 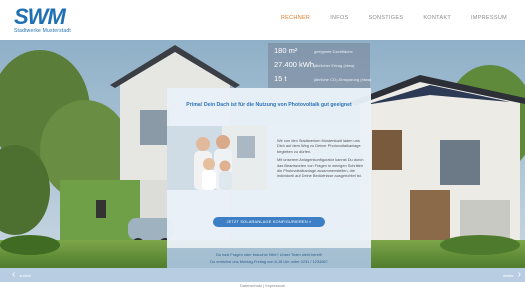 What do you see at coordinates (489, 18) in the screenshot?
I see `nav-item-impressum: IMPRESSUM` at bounding box center [489, 18].